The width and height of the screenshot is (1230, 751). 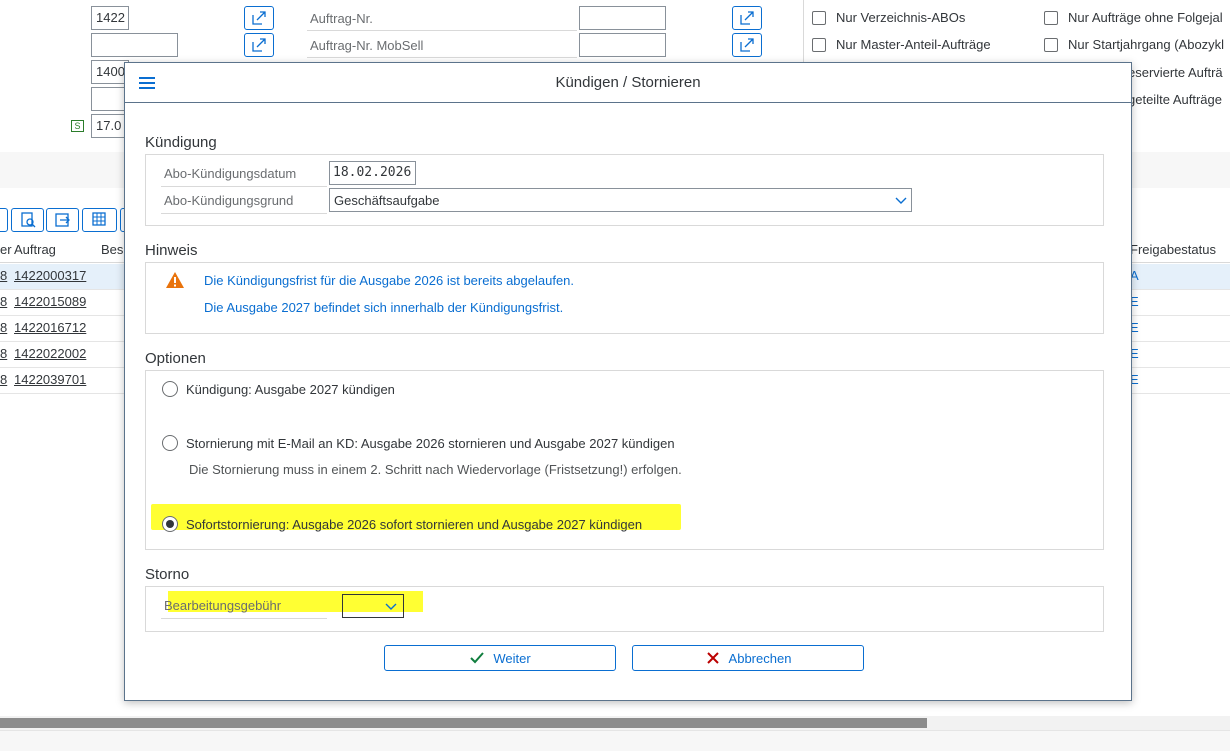 I want to click on checkbox-reservierte: eservierte Aufträ, so click(x=1175, y=72).